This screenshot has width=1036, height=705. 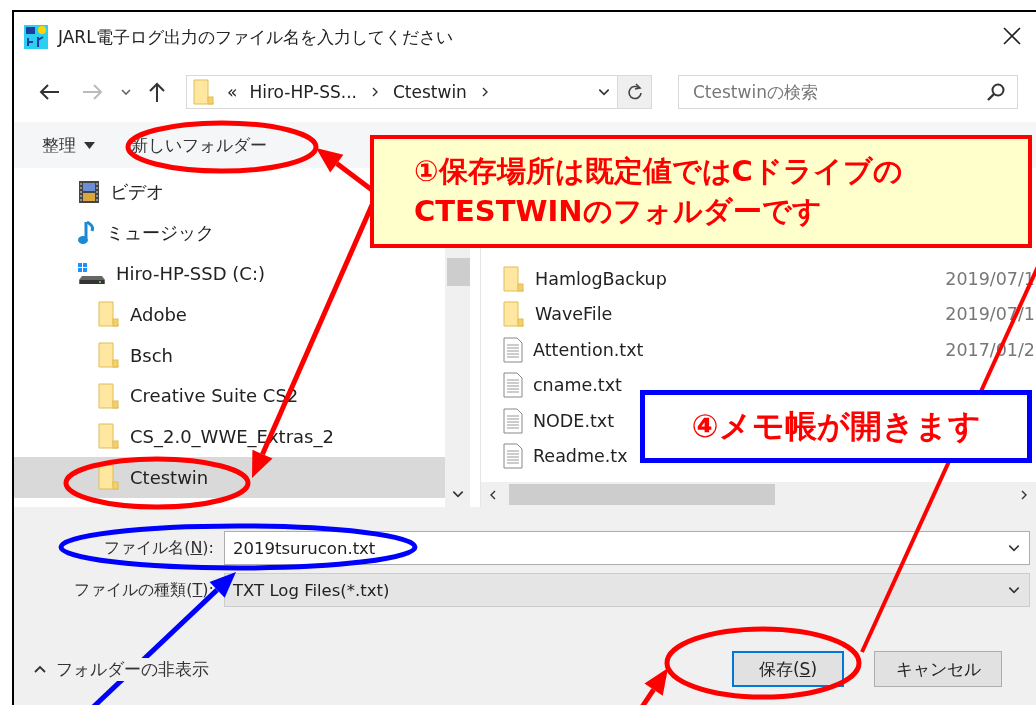 I want to click on field-label: ファイル名(N):, so click(x=159, y=548).